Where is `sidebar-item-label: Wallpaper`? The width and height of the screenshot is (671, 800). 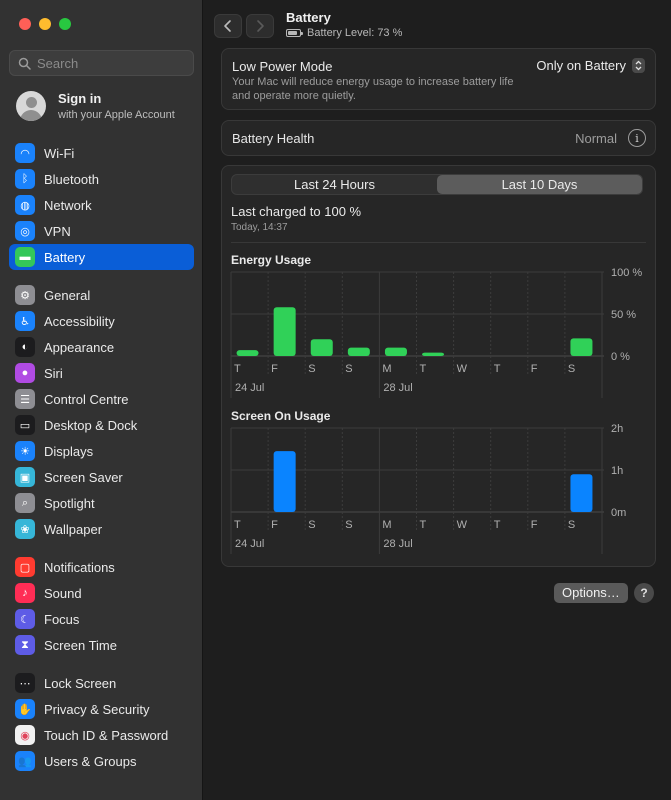 sidebar-item-label: Wallpaper is located at coordinates (73, 529).